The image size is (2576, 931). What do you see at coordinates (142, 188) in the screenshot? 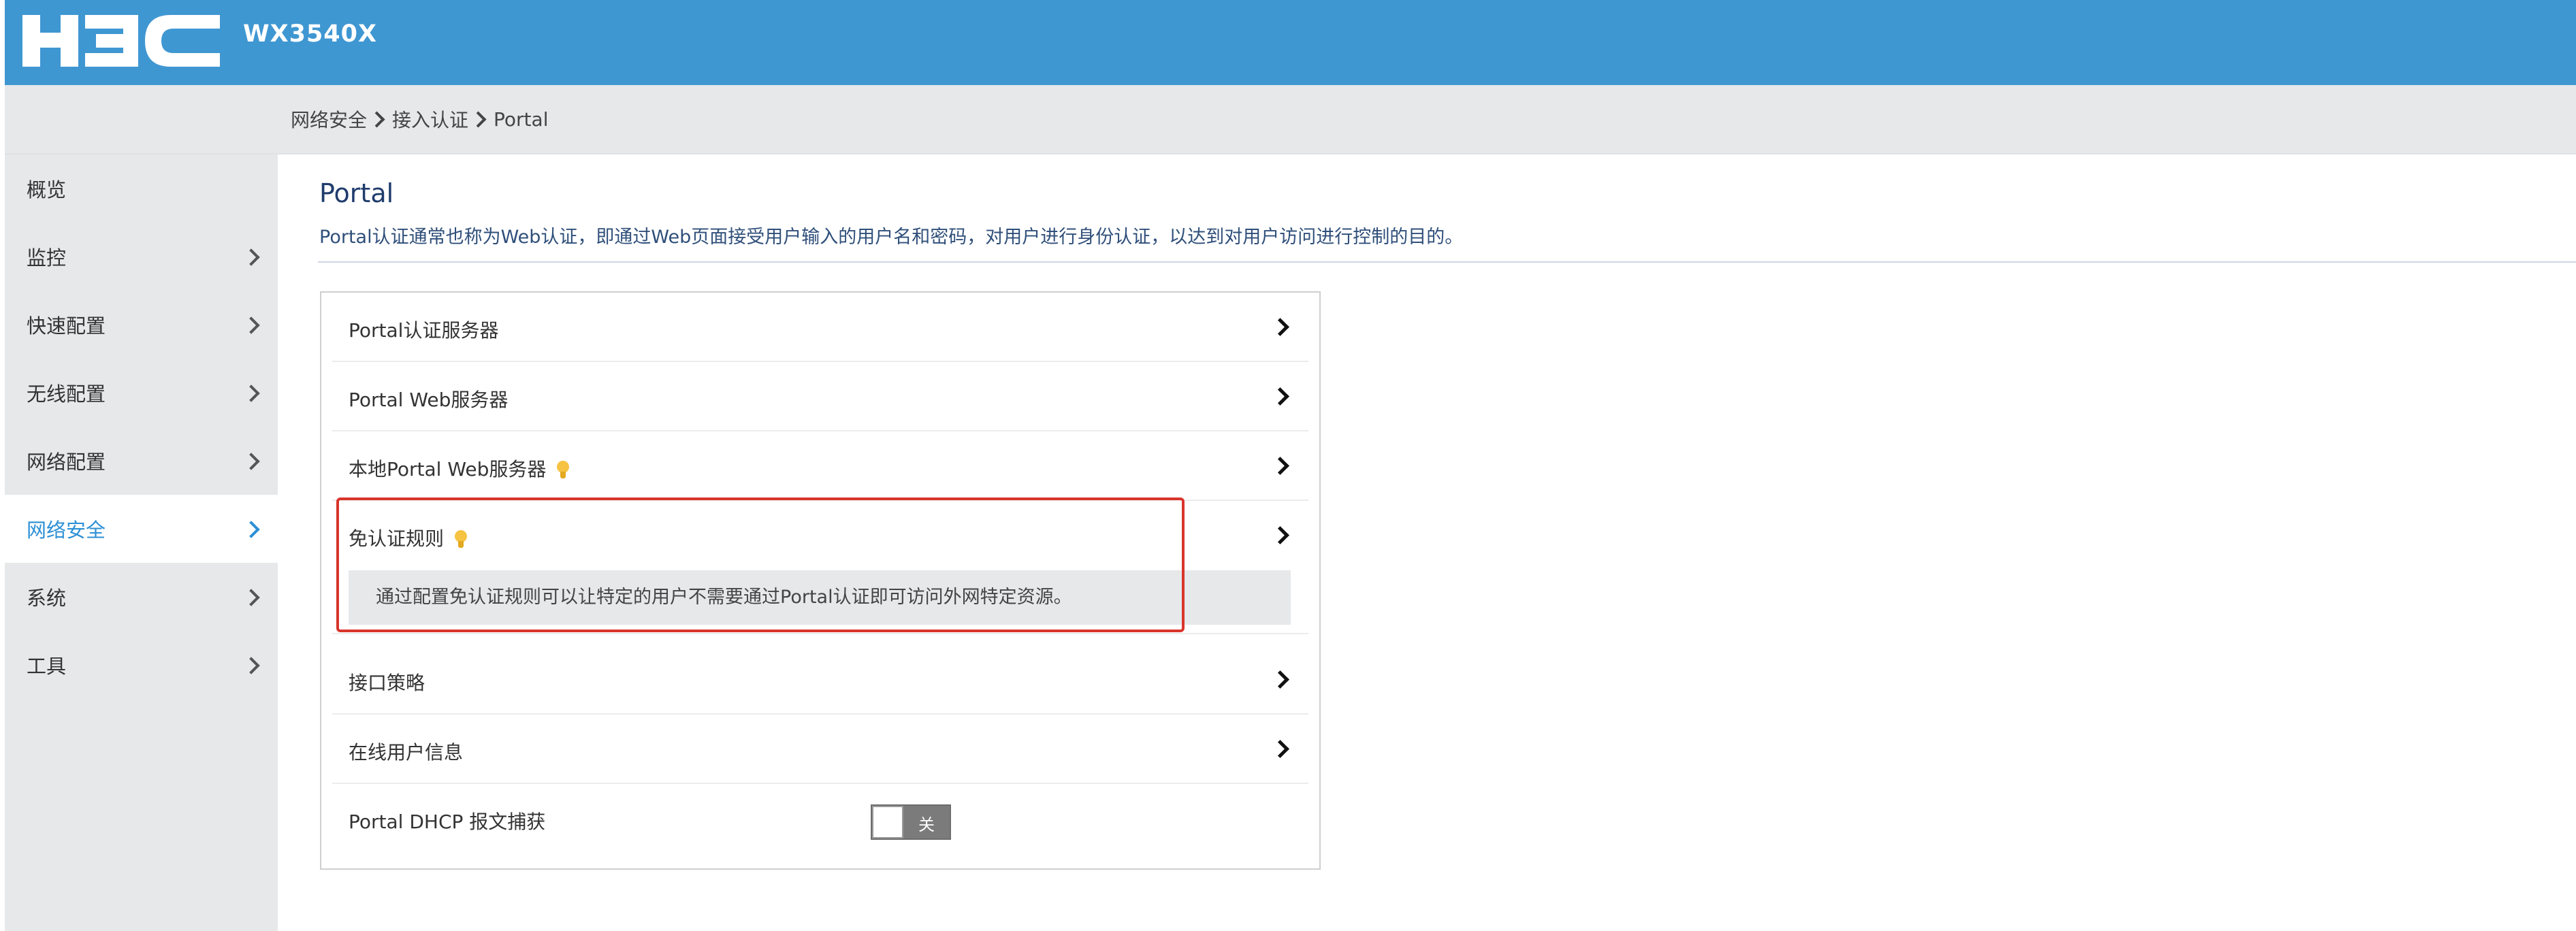
I see `sidebar-item-overview: 概览` at bounding box center [142, 188].